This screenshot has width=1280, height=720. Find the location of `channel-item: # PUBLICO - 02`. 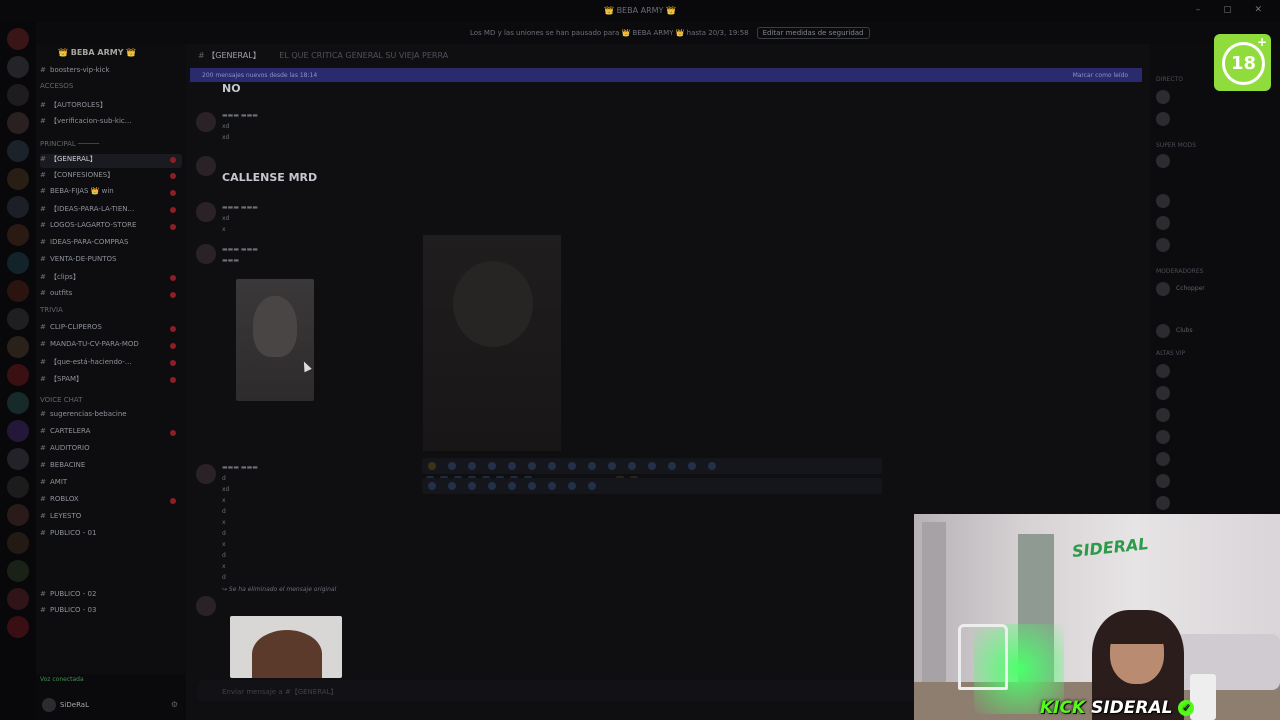

channel-item: # PUBLICO - 02 is located at coordinates (111, 597).